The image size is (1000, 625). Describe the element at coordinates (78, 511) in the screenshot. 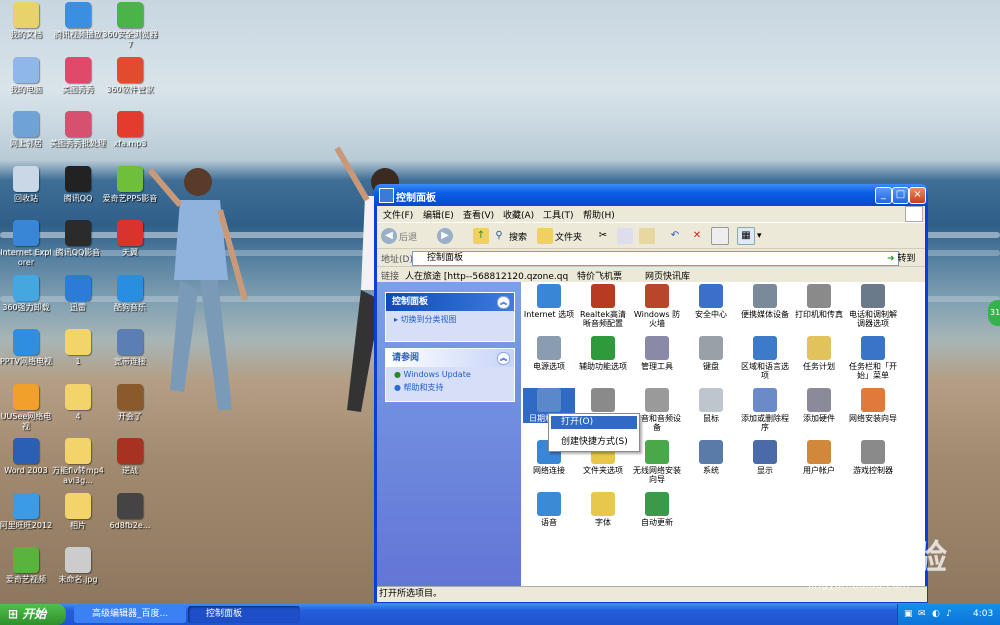

I see `desktop-icon: 相片` at that location.